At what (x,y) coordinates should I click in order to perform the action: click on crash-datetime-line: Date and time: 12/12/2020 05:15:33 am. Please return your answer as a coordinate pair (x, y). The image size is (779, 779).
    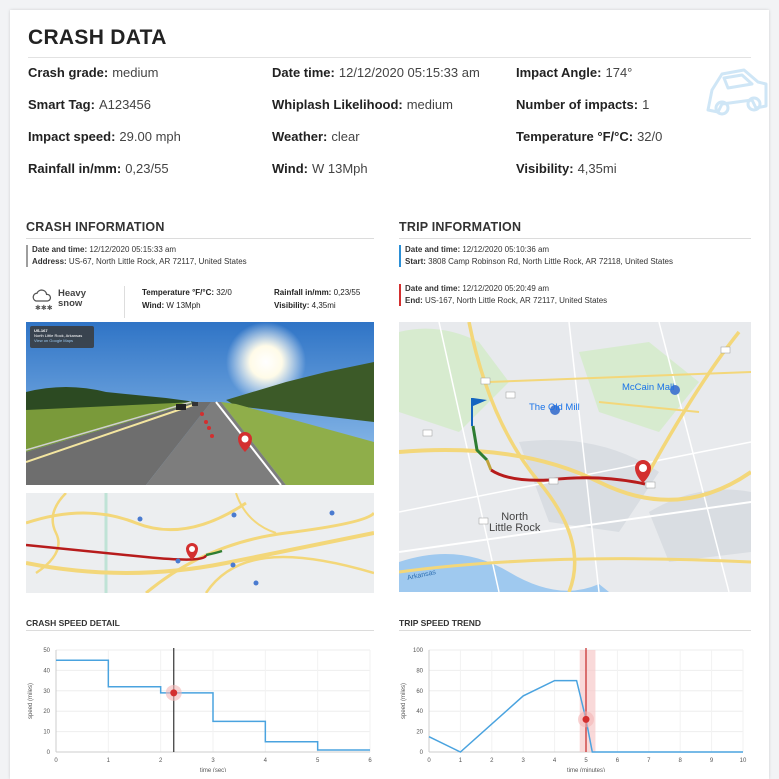
    Looking at the image, I should click on (104, 249).